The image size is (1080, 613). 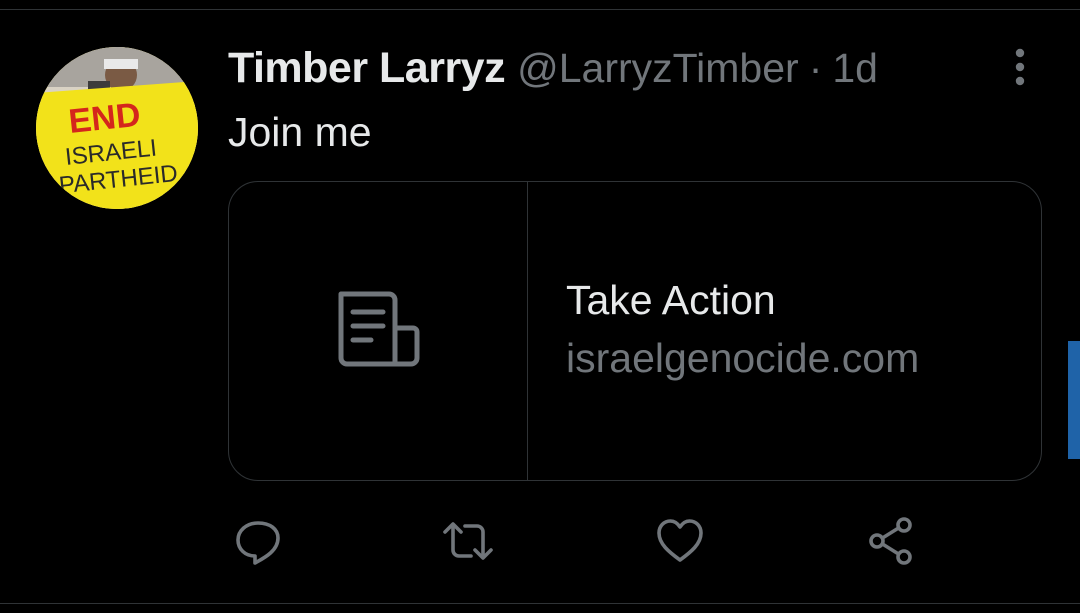 I want to click on side-scroll-indicator, so click(x=1074, y=400).